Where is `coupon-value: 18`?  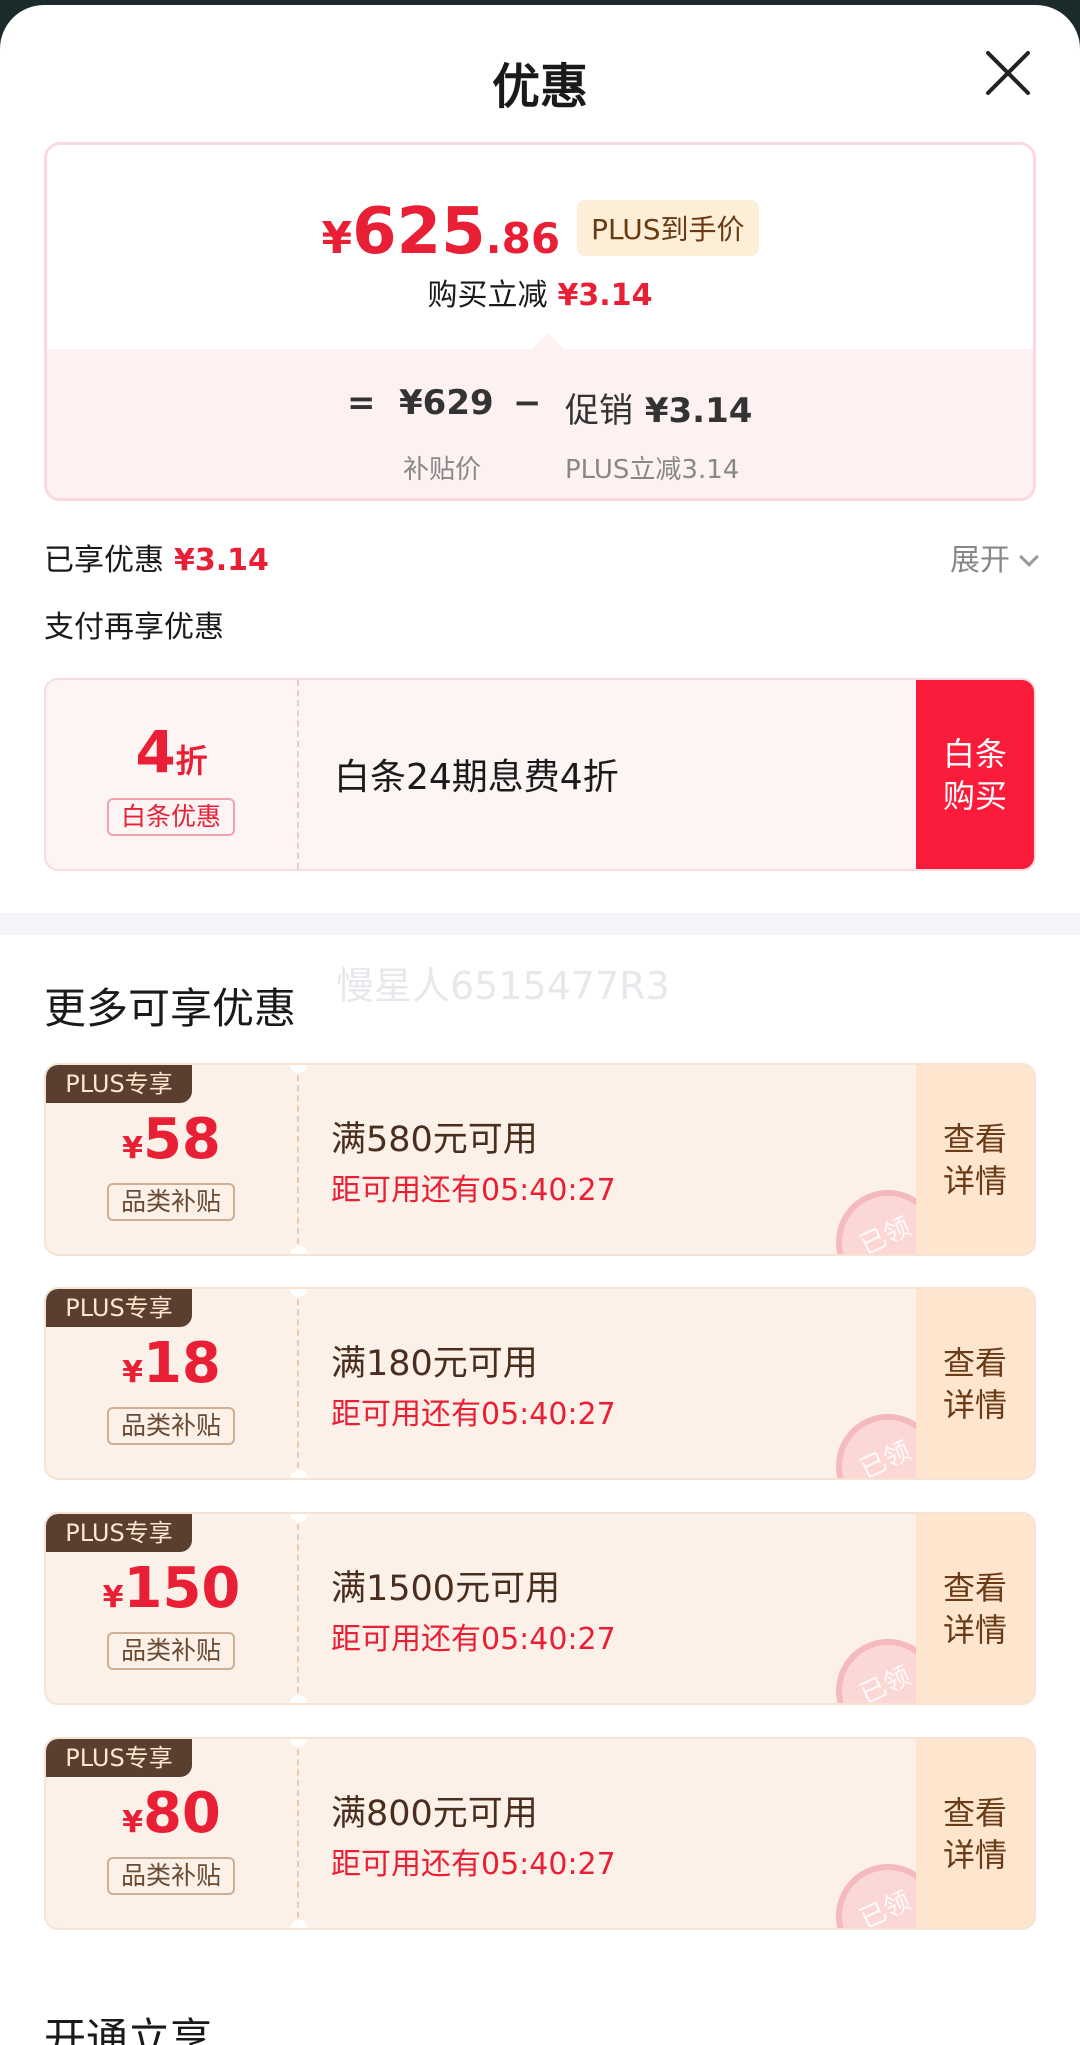
coupon-value: 18 is located at coordinates (181, 1363).